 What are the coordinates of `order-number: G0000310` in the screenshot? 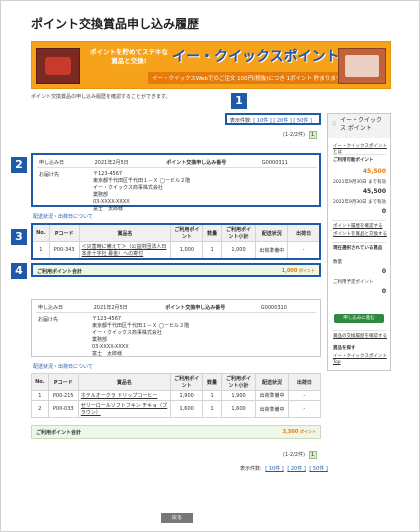 It's located at (273, 308).